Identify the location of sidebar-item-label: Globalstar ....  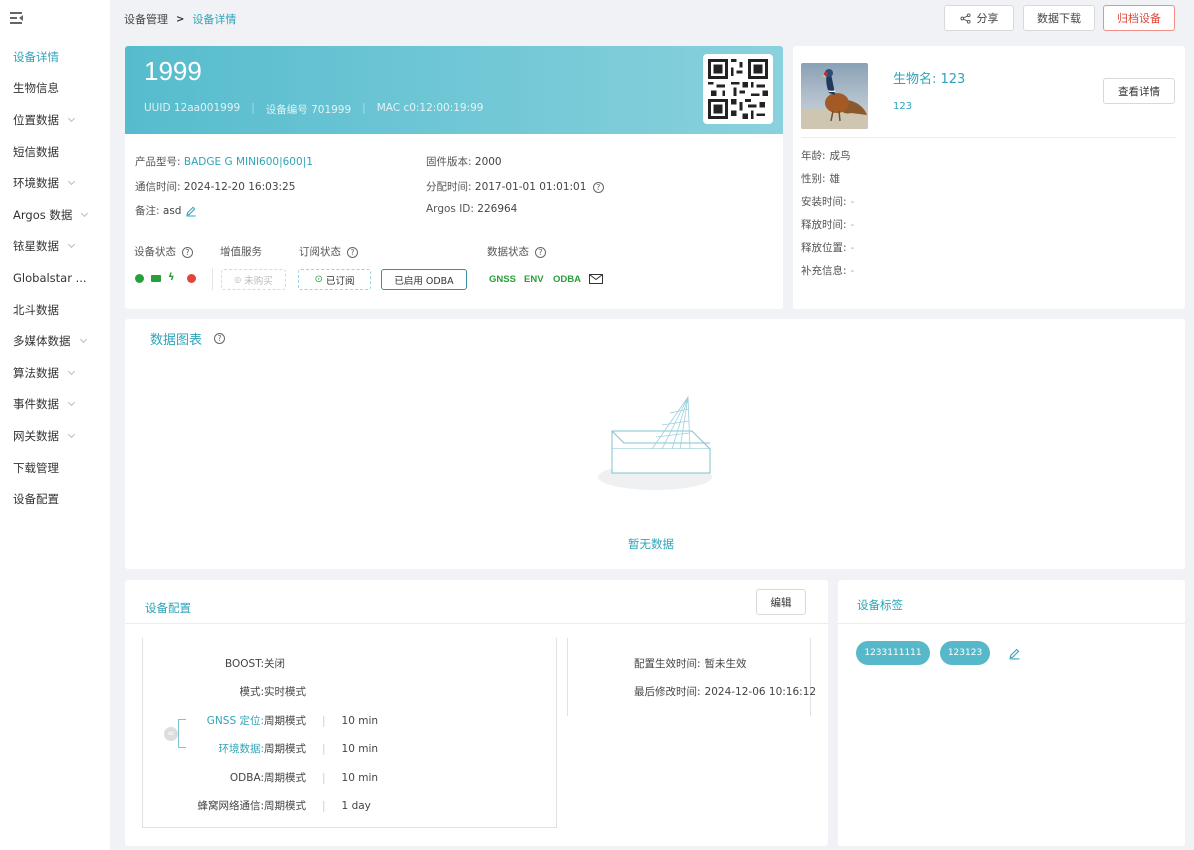
(50, 277).